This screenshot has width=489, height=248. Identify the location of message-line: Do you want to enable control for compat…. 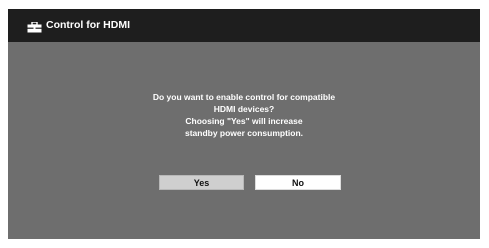
(244, 97).